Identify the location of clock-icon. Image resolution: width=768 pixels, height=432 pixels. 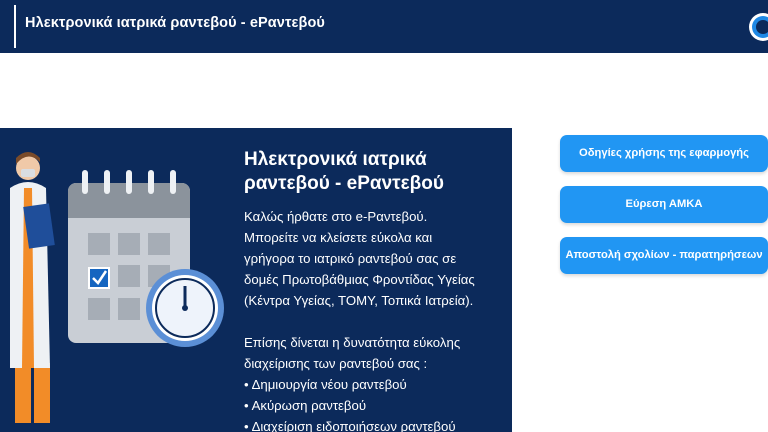
(185, 308).